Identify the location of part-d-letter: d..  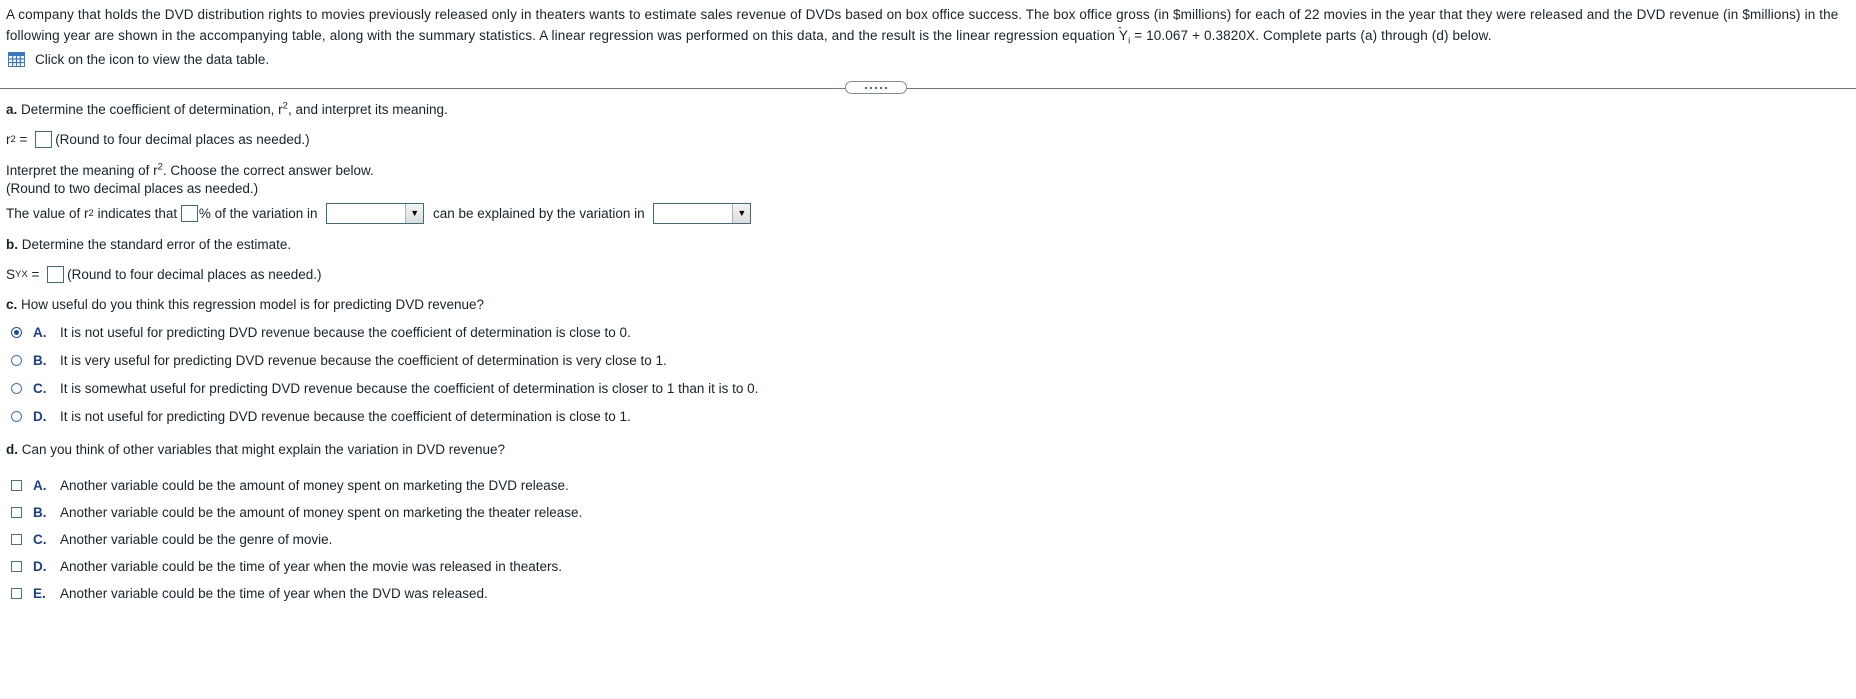
(12, 449).